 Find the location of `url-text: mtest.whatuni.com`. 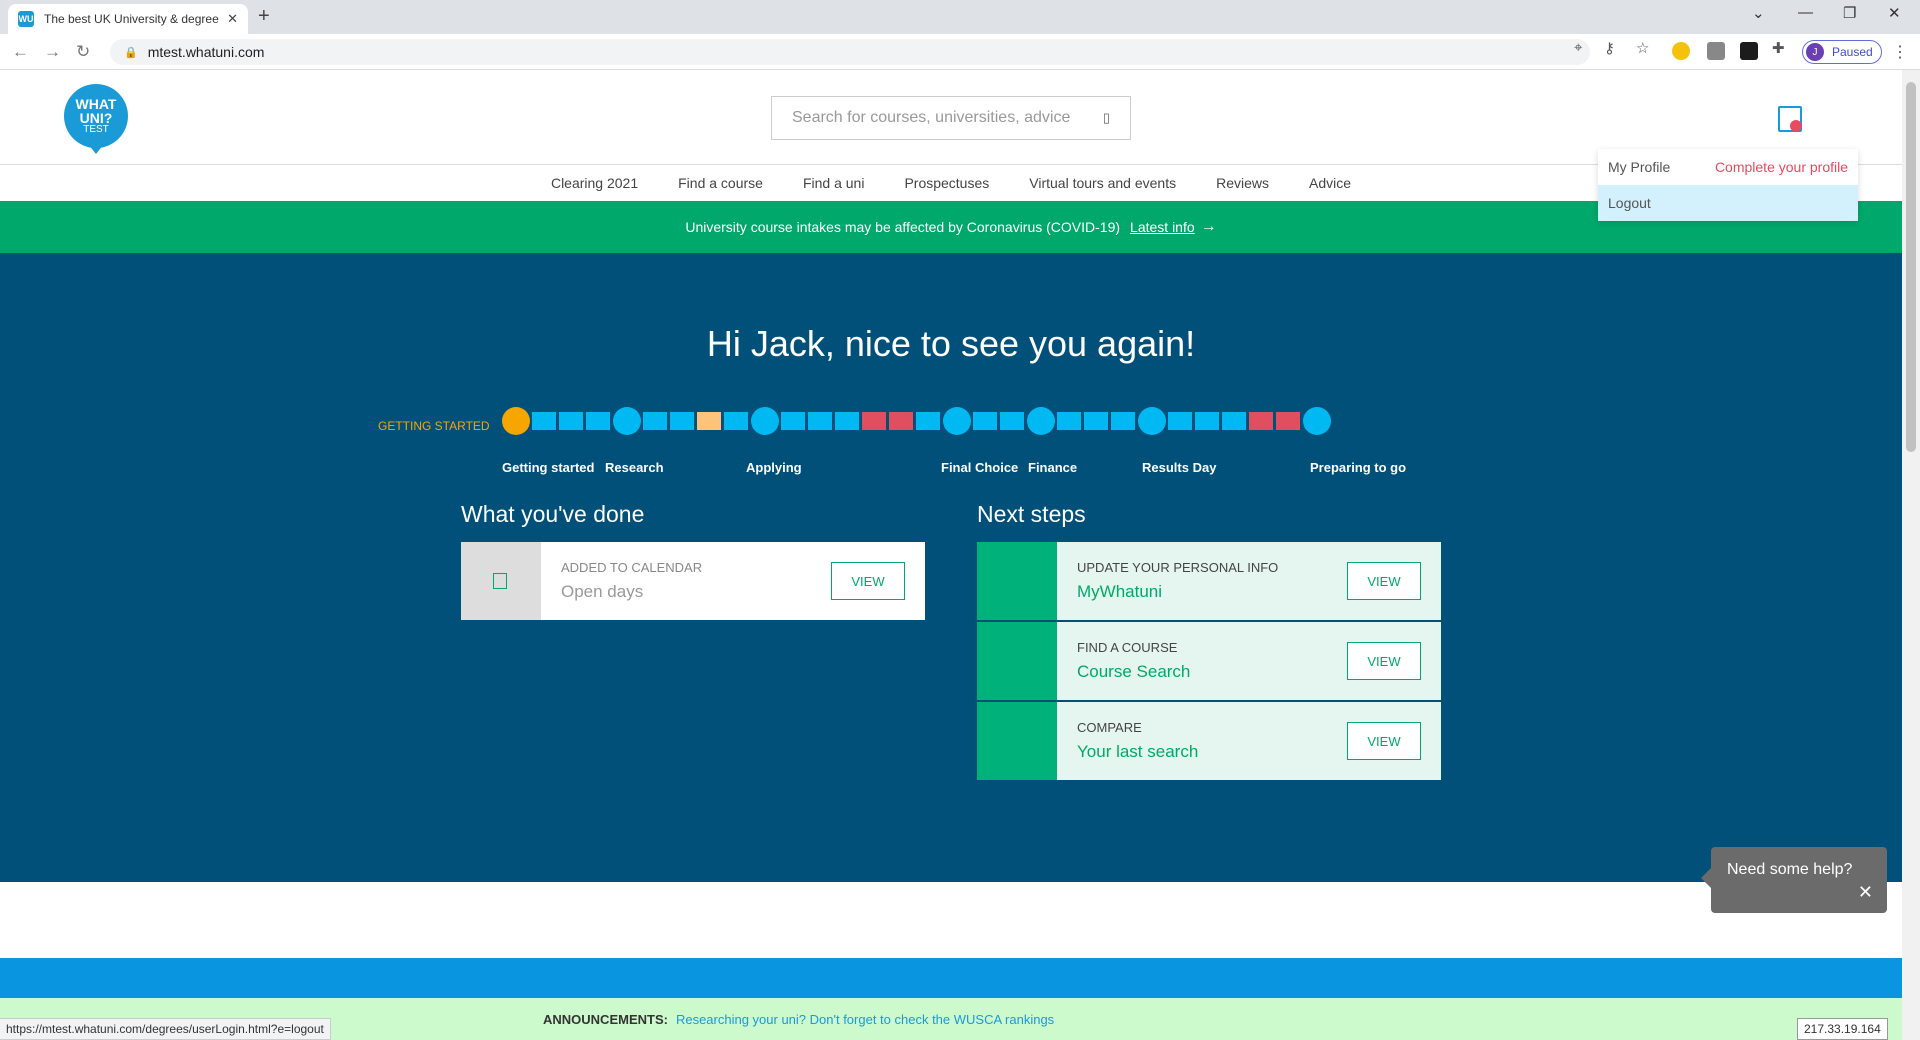

url-text: mtest.whatuni.com is located at coordinates (206, 52).